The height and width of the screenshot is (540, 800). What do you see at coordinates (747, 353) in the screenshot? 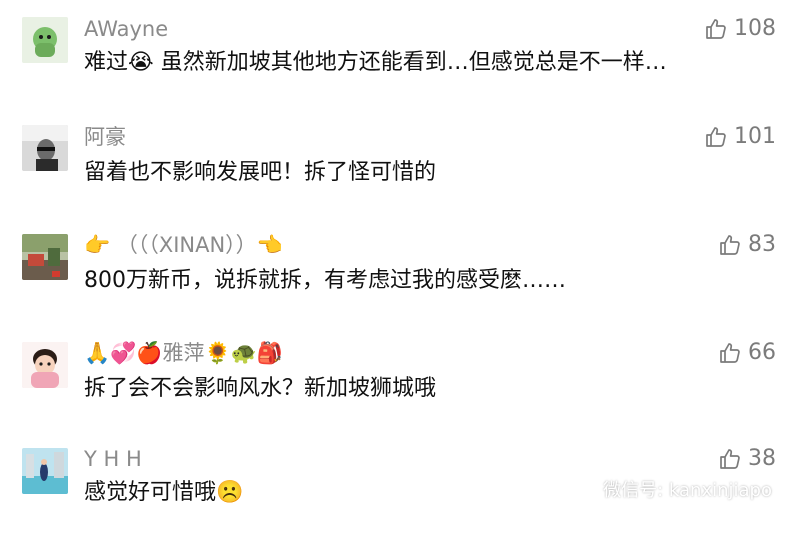
I see `like-button: 66` at bounding box center [747, 353].